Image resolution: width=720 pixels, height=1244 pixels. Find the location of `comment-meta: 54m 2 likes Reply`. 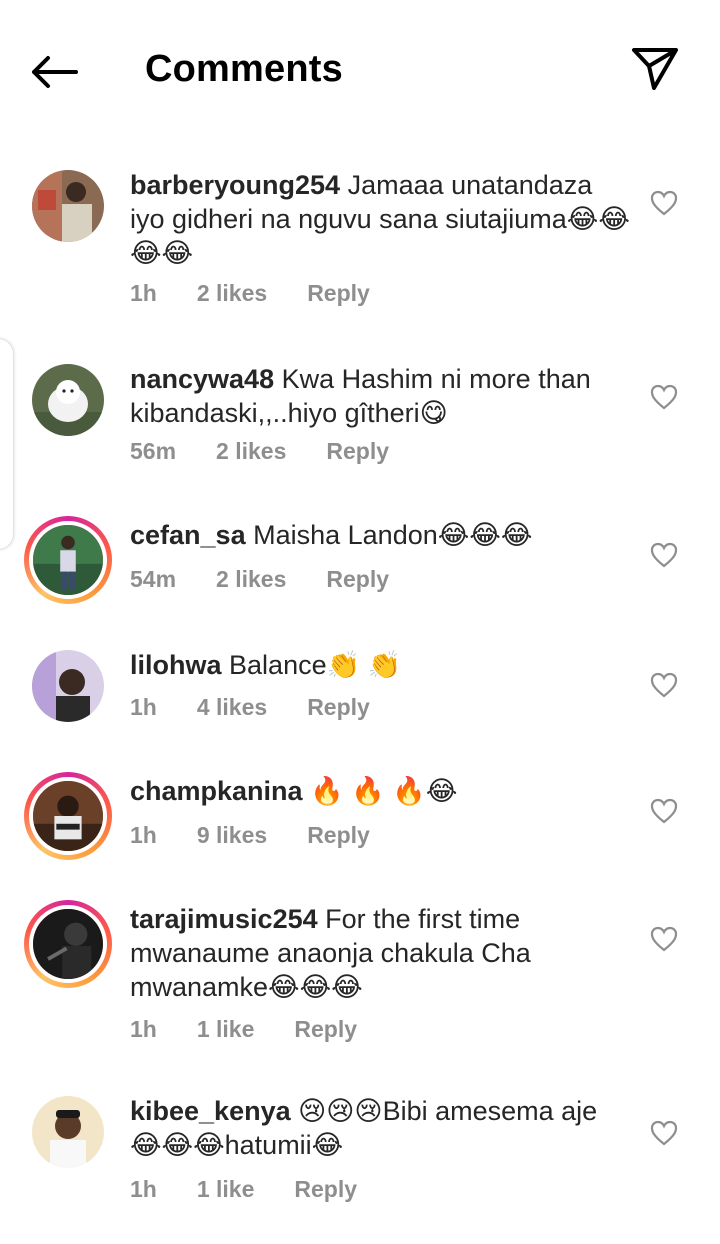

comment-meta: 54m 2 likes Reply is located at coordinates (279, 579).